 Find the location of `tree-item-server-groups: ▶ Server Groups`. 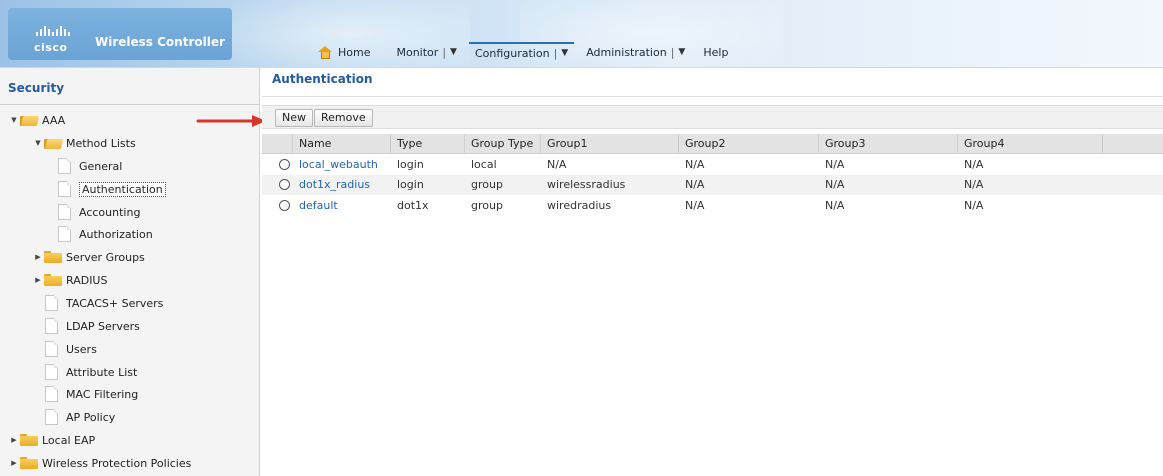

tree-item-server-groups: ▶ Server Groups is located at coordinates (89, 257).